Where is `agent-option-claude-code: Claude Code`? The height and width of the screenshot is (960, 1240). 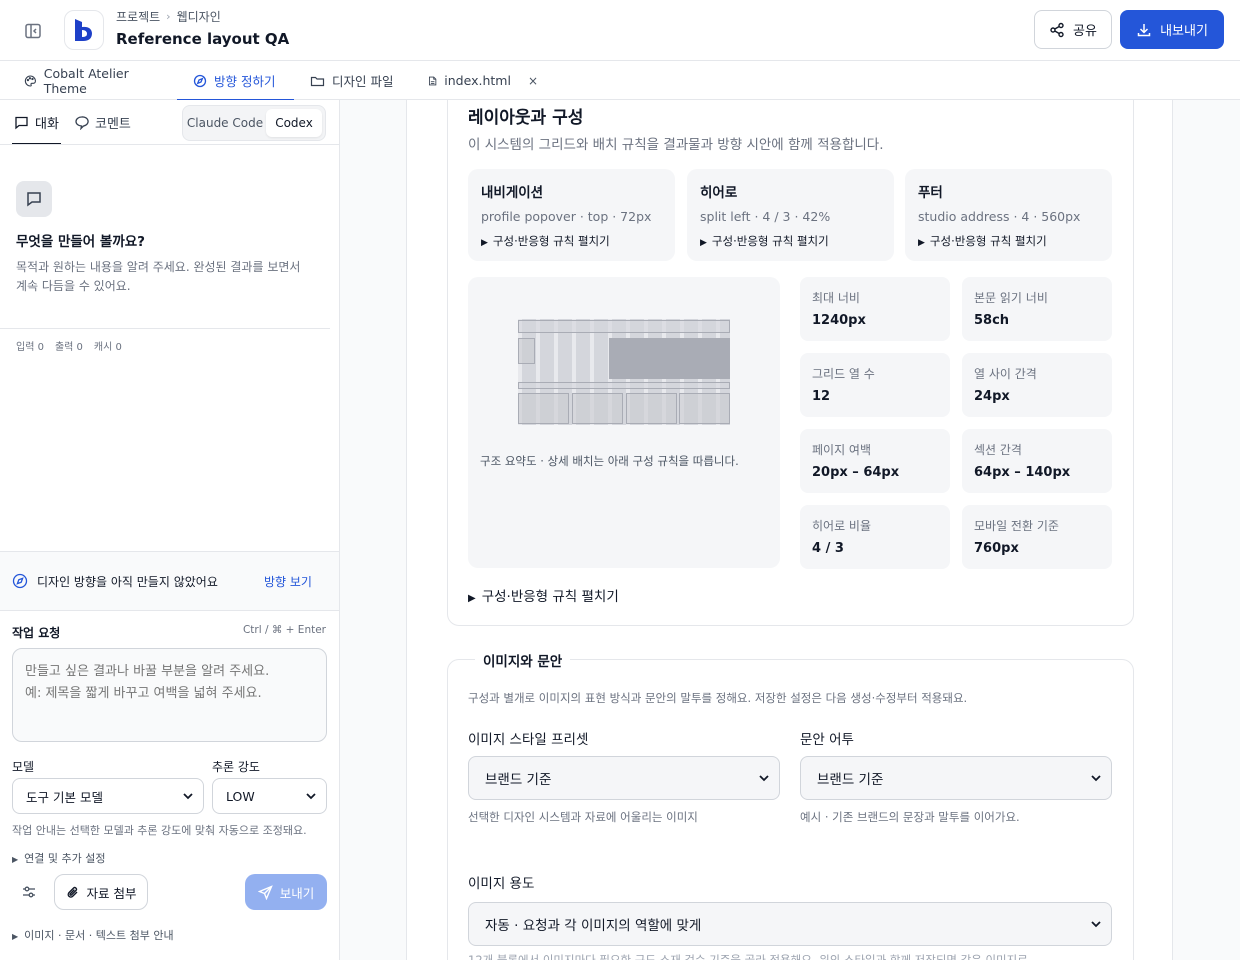
agent-option-claude-code: Claude Code is located at coordinates (225, 123).